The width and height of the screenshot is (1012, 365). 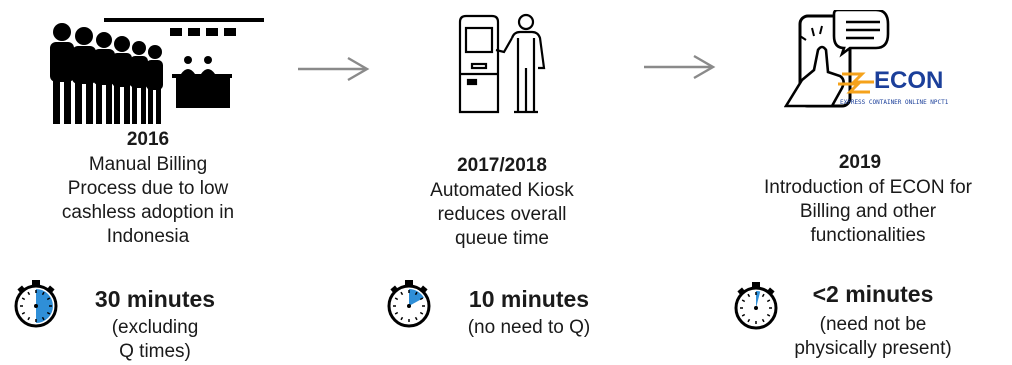 I want to click on kiosk-icon, so click(x=502, y=63).